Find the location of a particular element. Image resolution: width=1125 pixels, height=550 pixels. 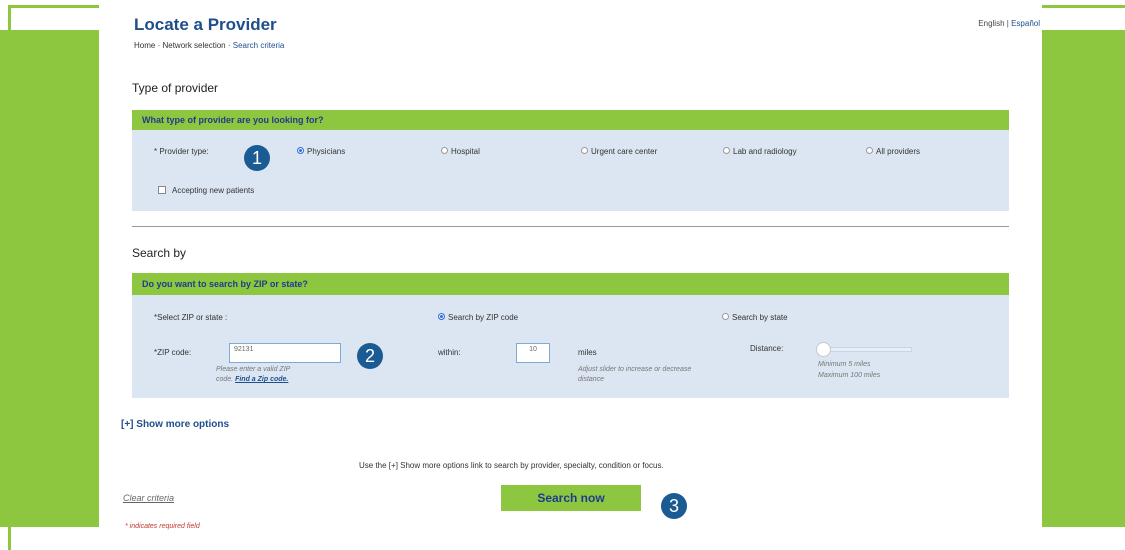

accepting-new-patients-label: Accepting new patients is located at coordinates (213, 190).